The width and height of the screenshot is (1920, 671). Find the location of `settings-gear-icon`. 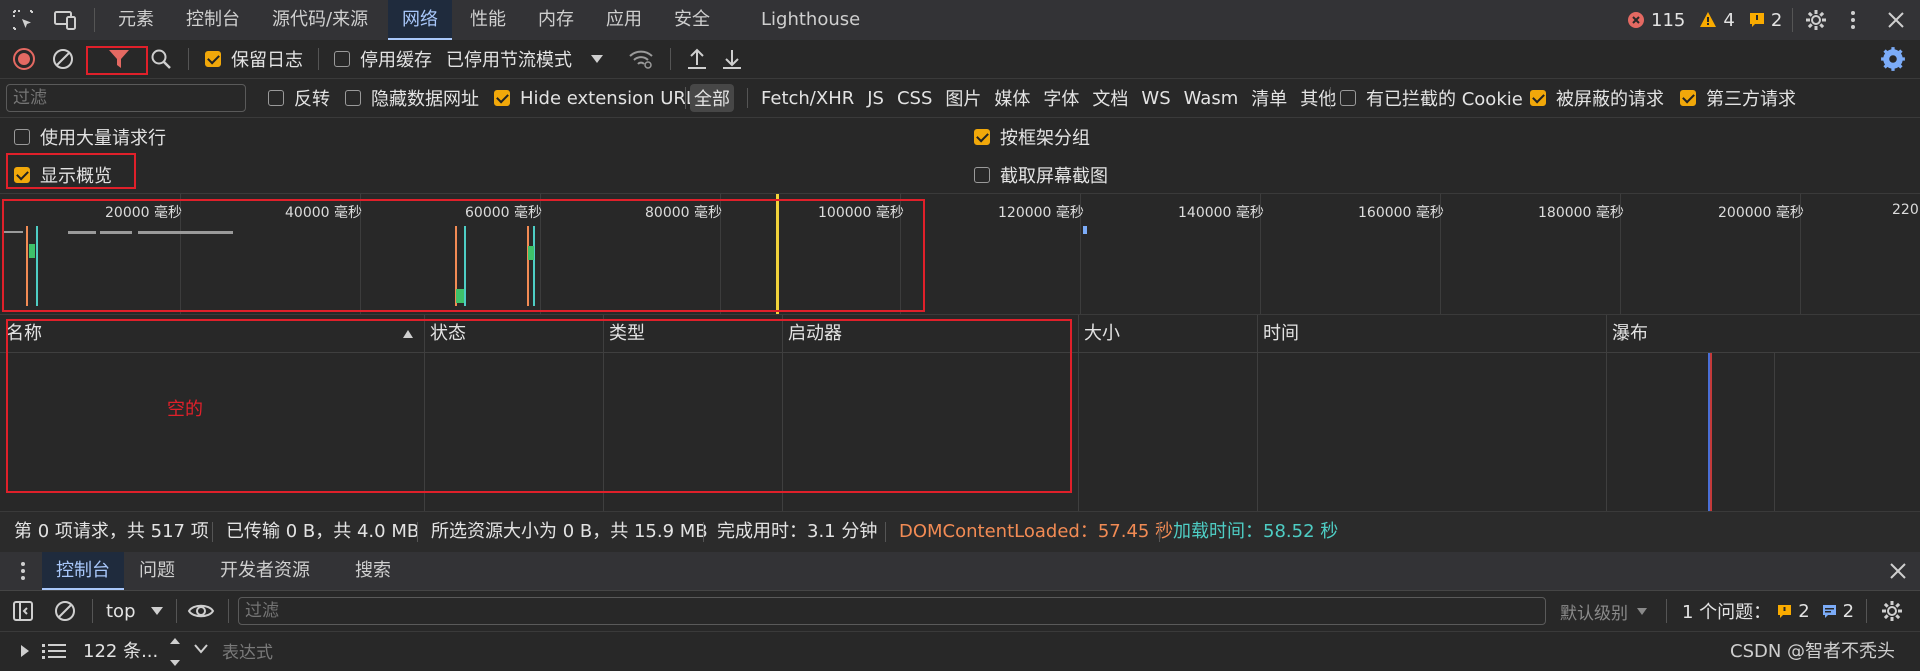

settings-gear-icon is located at coordinates (1816, 20).